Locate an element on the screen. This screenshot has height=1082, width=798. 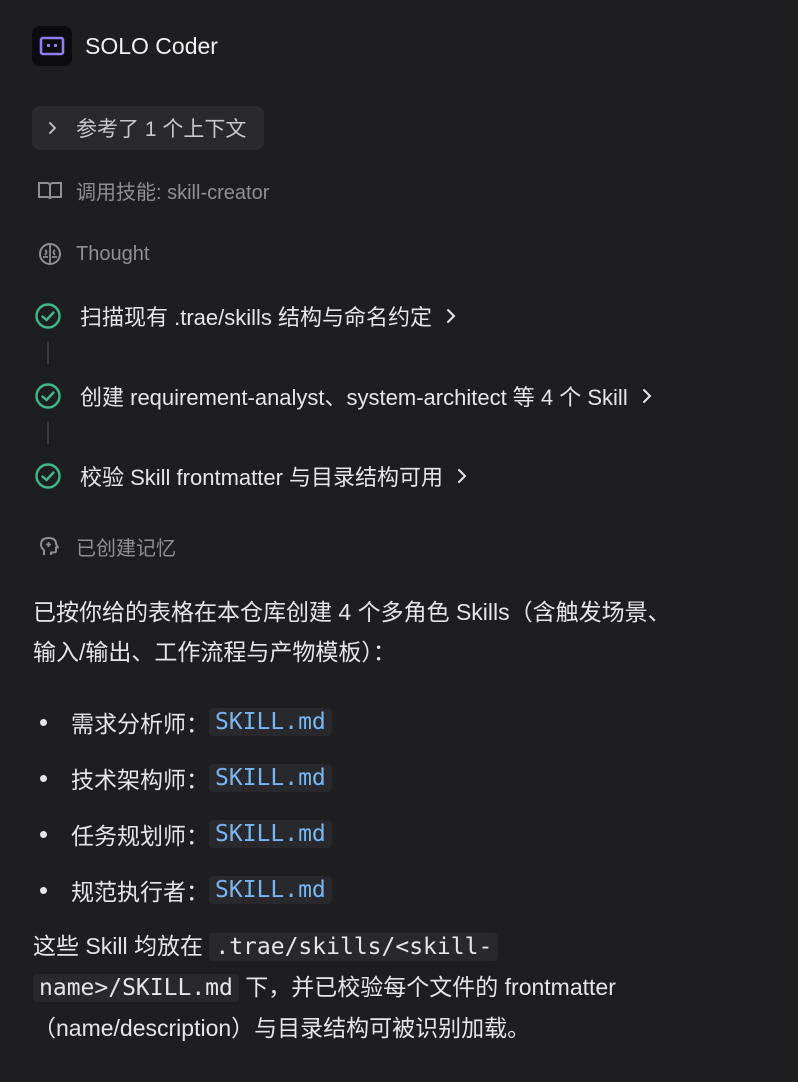
skill-call-row: 调用技能: skill-creator is located at coordinates (152, 190).